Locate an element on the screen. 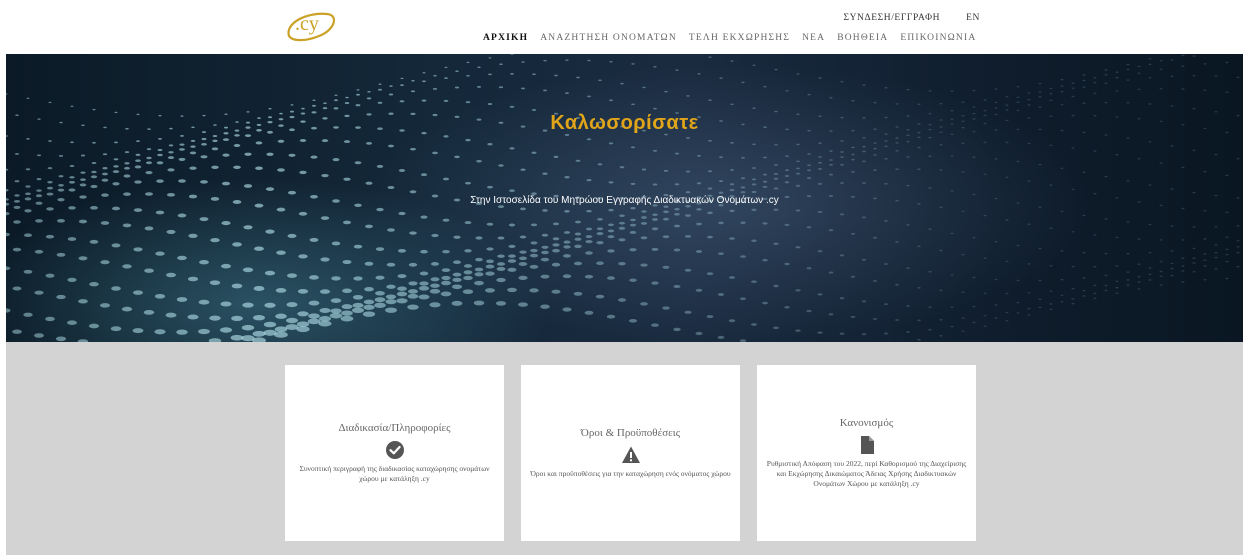  nav-help: ΒΟΗΘΕΙΑ is located at coordinates (862, 38).